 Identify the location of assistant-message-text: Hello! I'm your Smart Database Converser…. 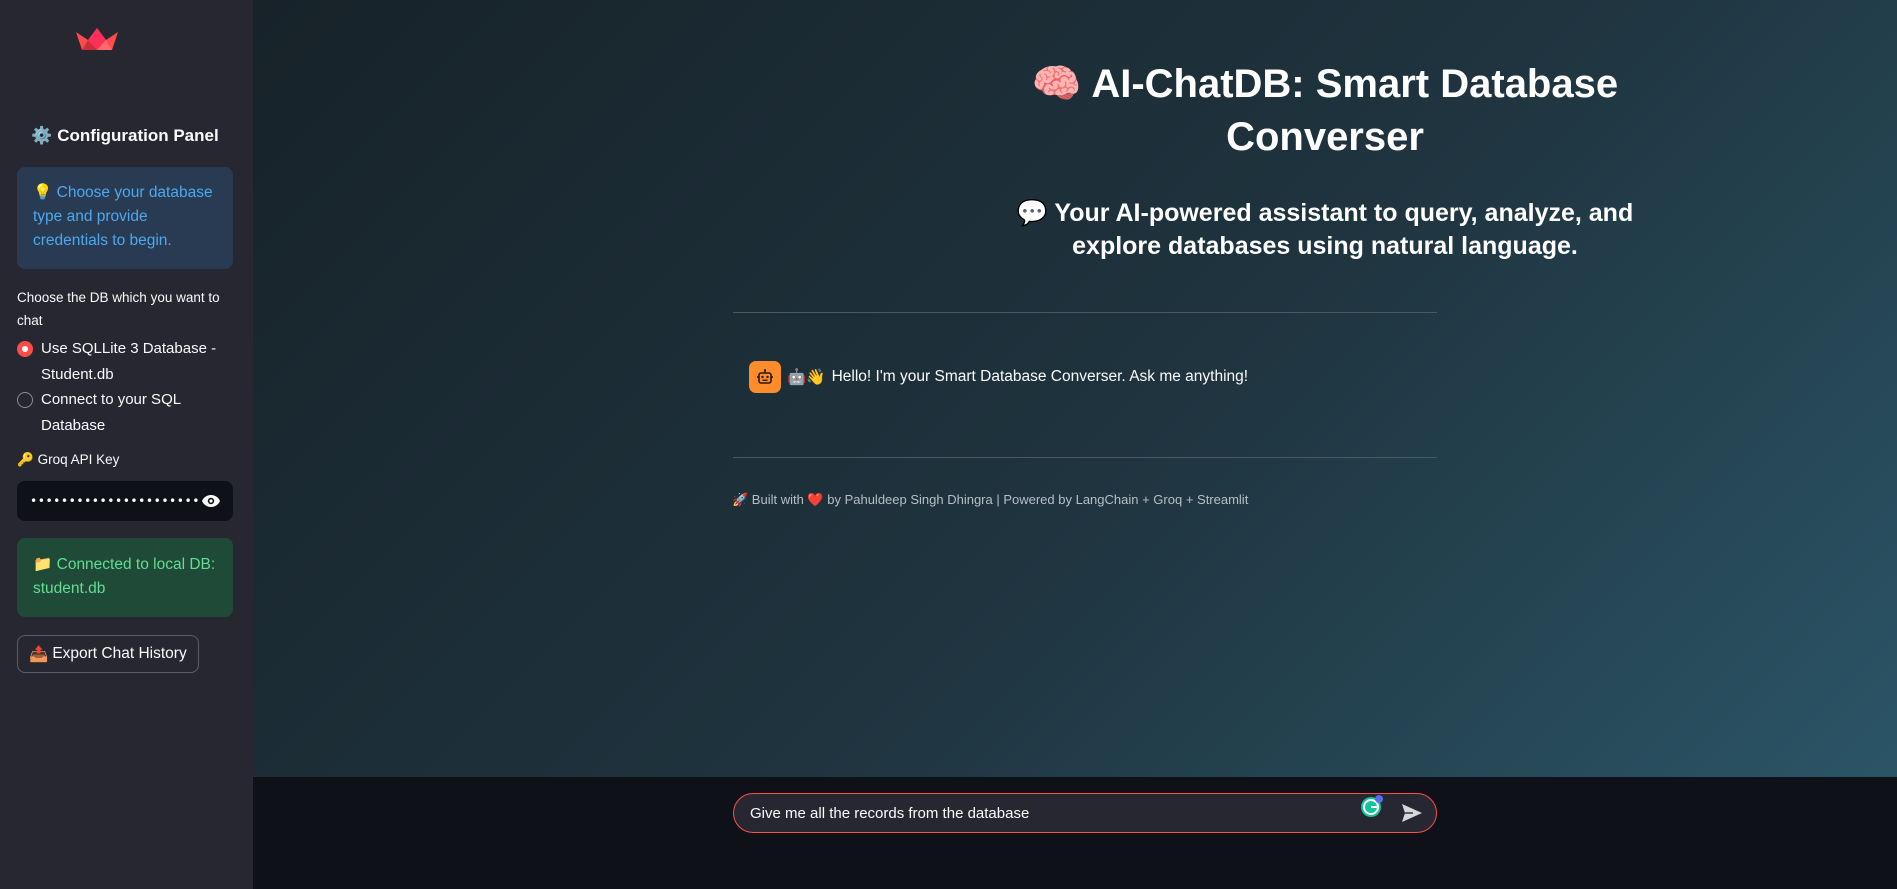
(1040, 376).